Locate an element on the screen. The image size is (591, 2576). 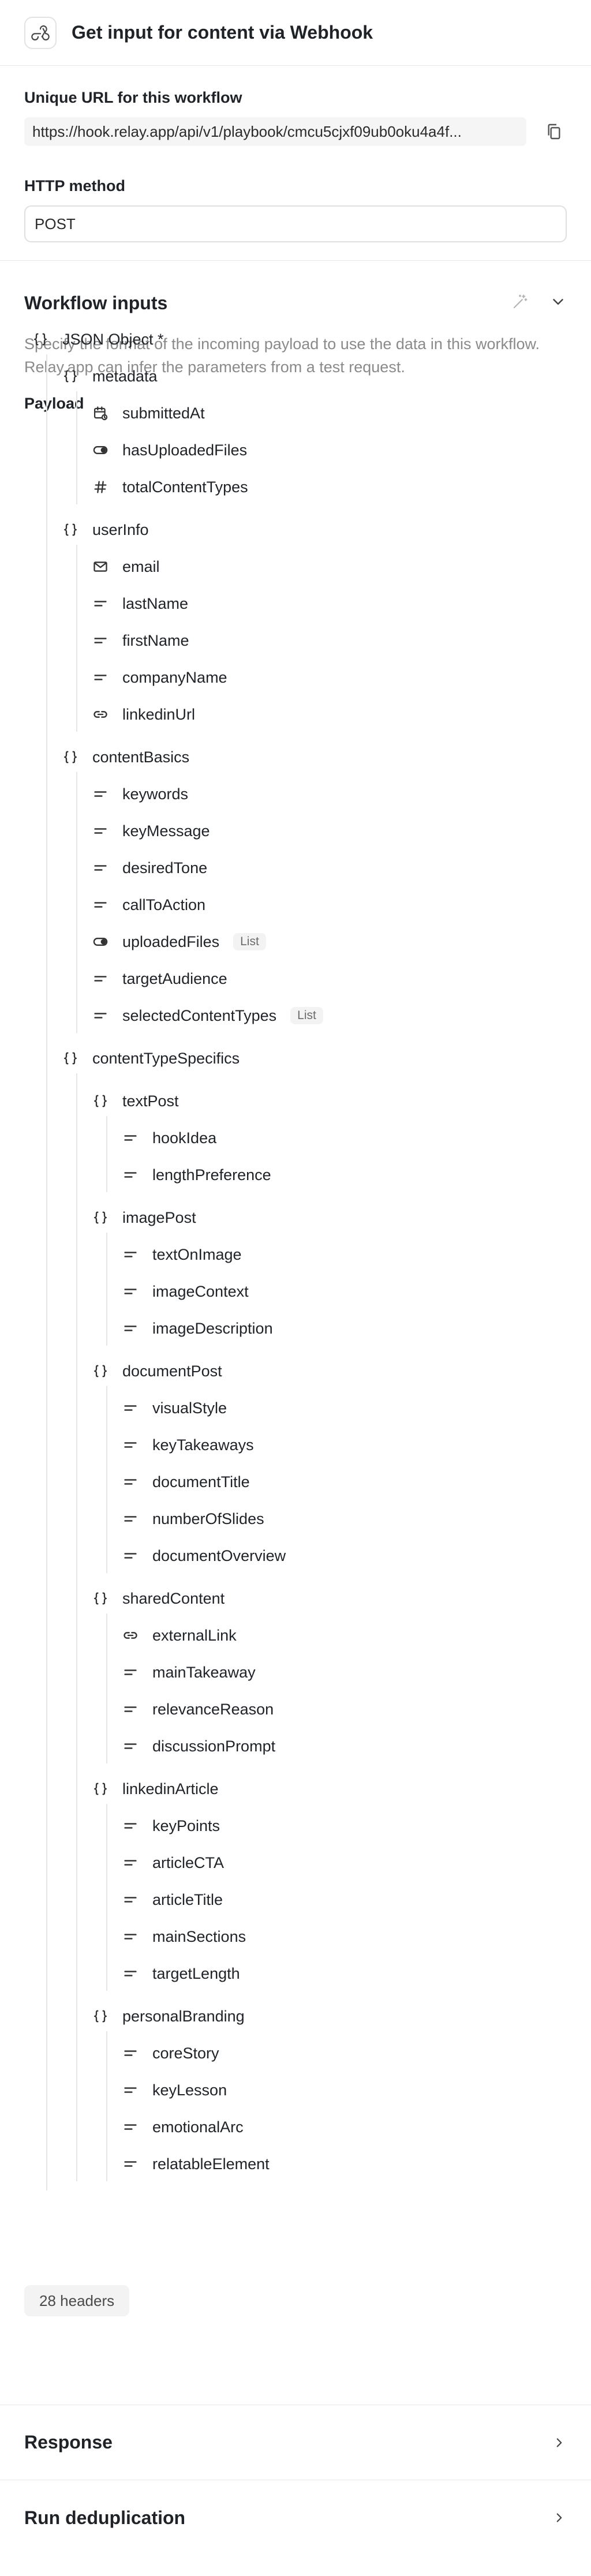
tree-node-label: articleTitle is located at coordinates (187, 1899).